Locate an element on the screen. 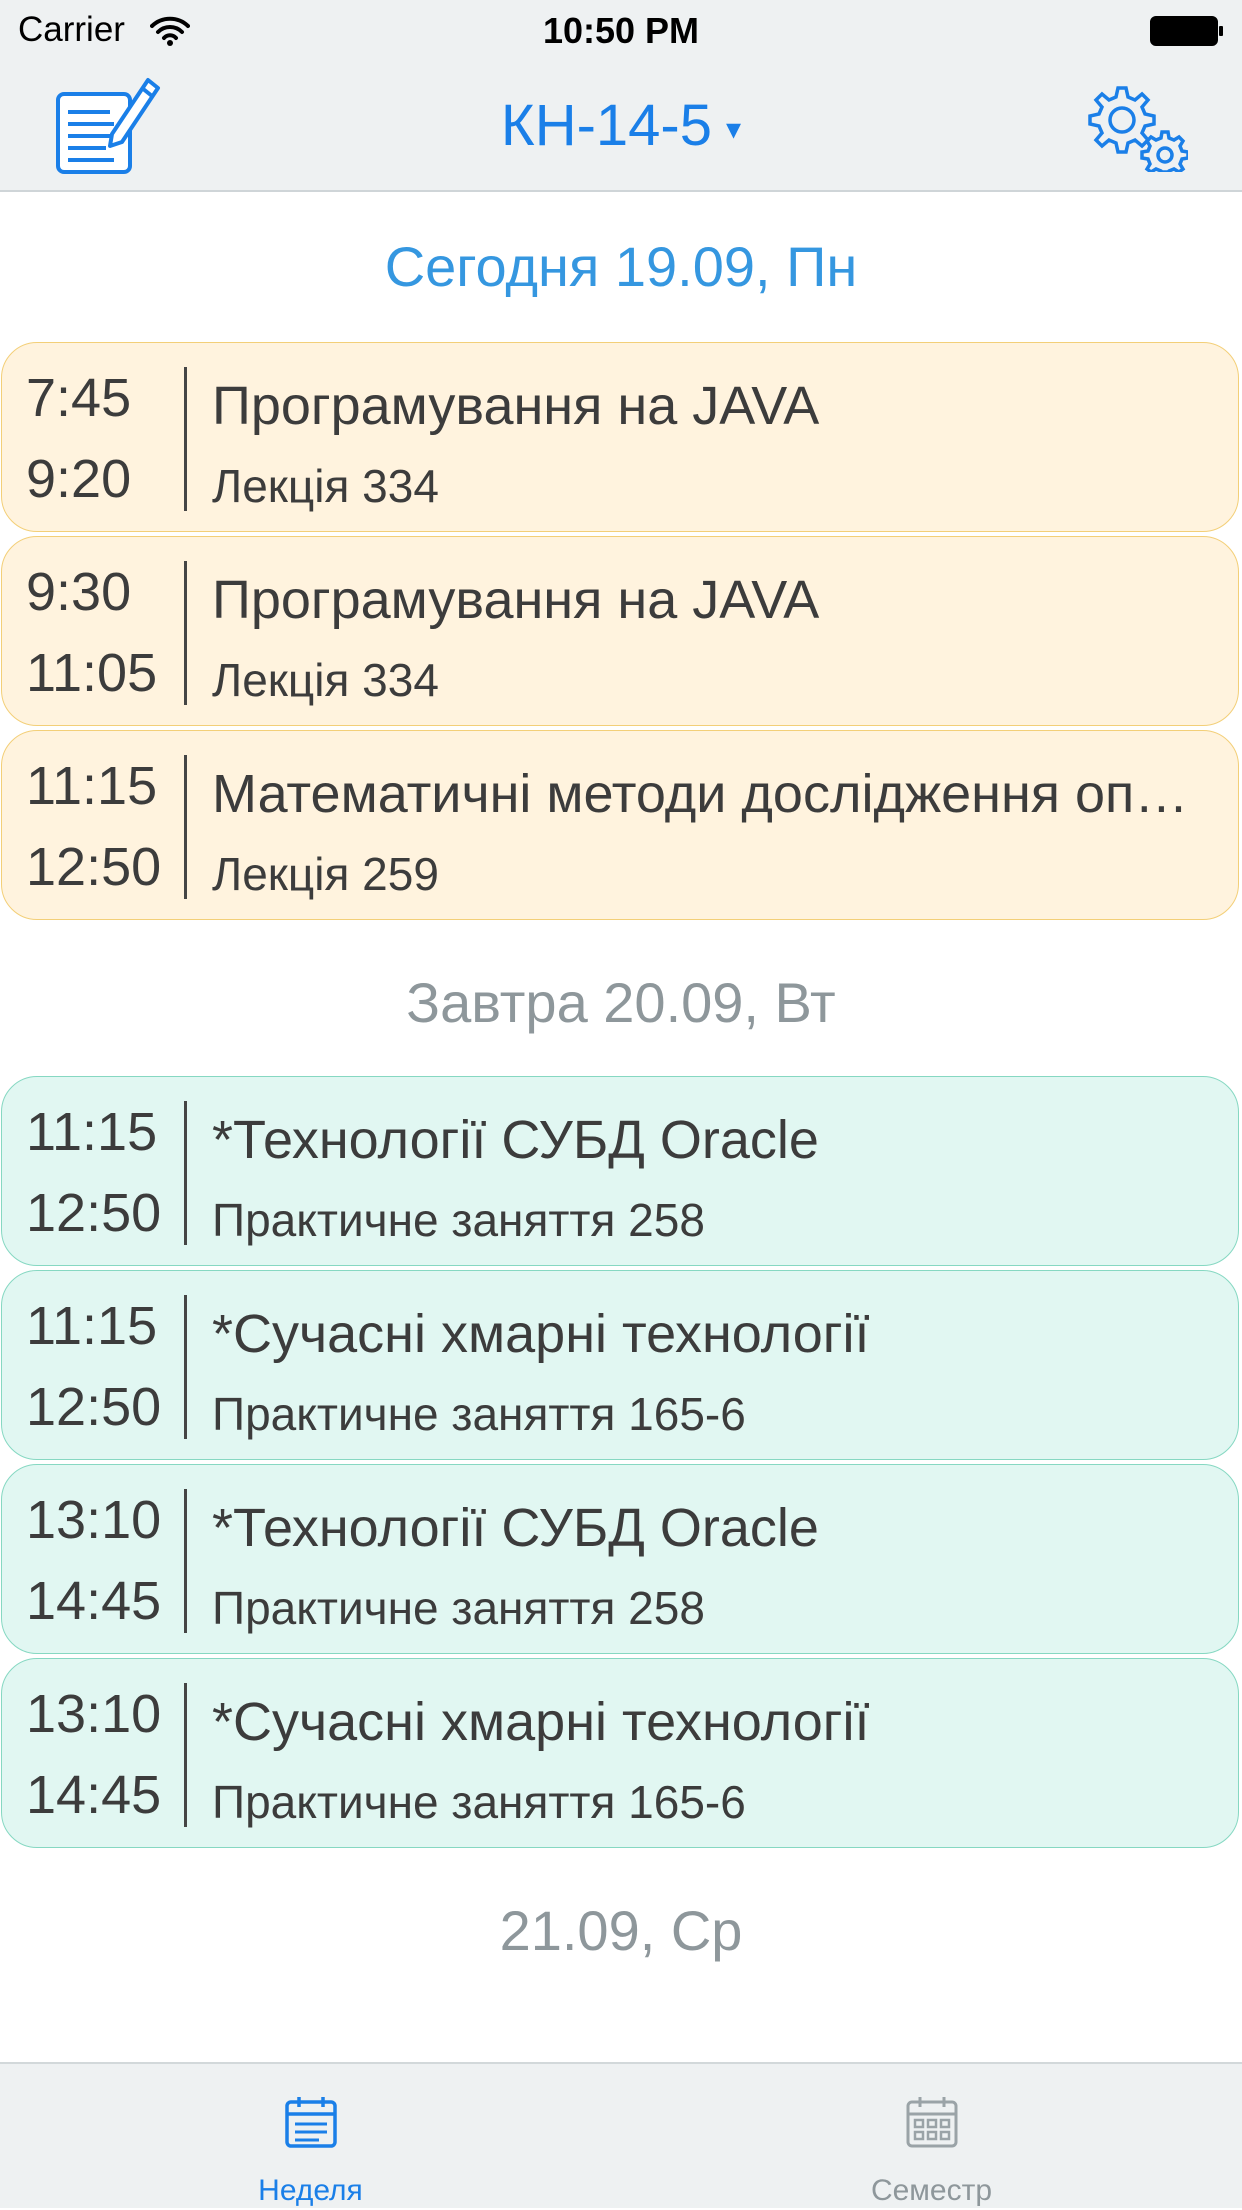 The image size is (1242, 2210). day-header-today: Сегодня 19.09, Пн is located at coordinates (621, 266).